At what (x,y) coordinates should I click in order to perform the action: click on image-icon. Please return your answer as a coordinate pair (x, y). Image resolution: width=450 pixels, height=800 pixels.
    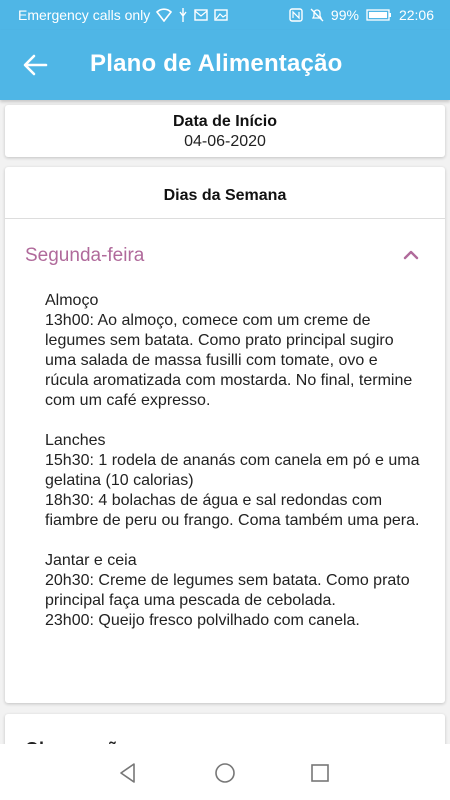
    Looking at the image, I should click on (221, 15).